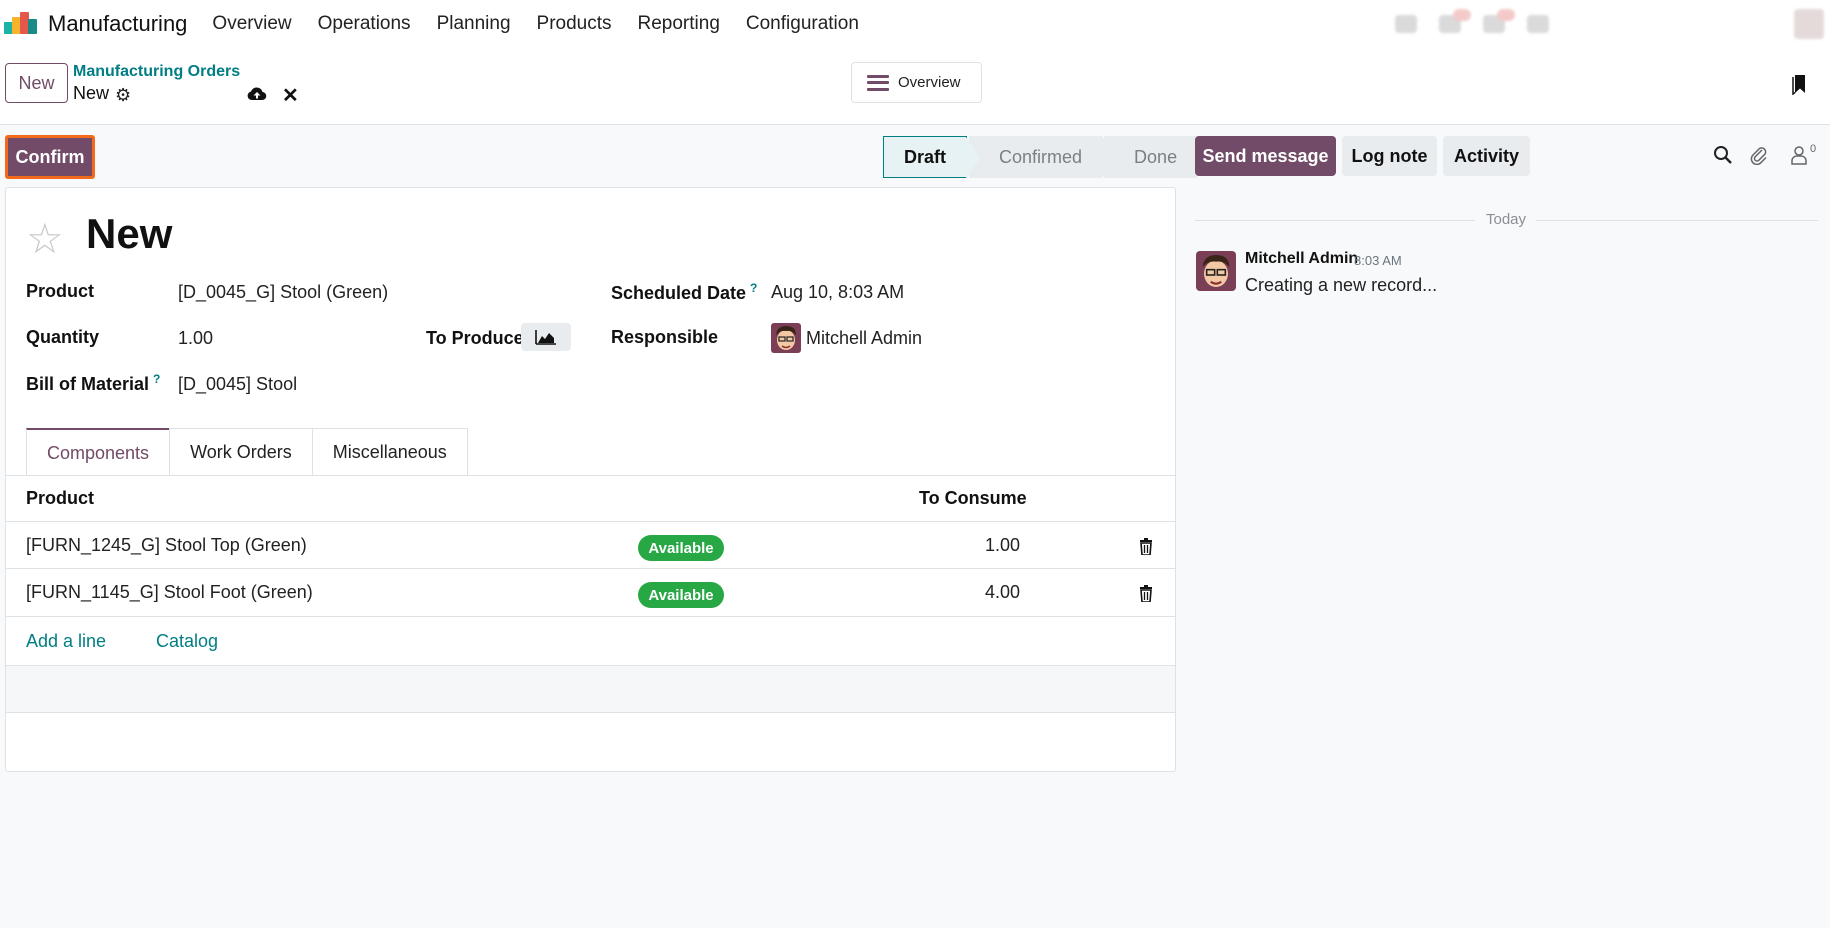 The width and height of the screenshot is (1830, 928). What do you see at coordinates (1809, 24) in the screenshot?
I see `user-avatar` at bounding box center [1809, 24].